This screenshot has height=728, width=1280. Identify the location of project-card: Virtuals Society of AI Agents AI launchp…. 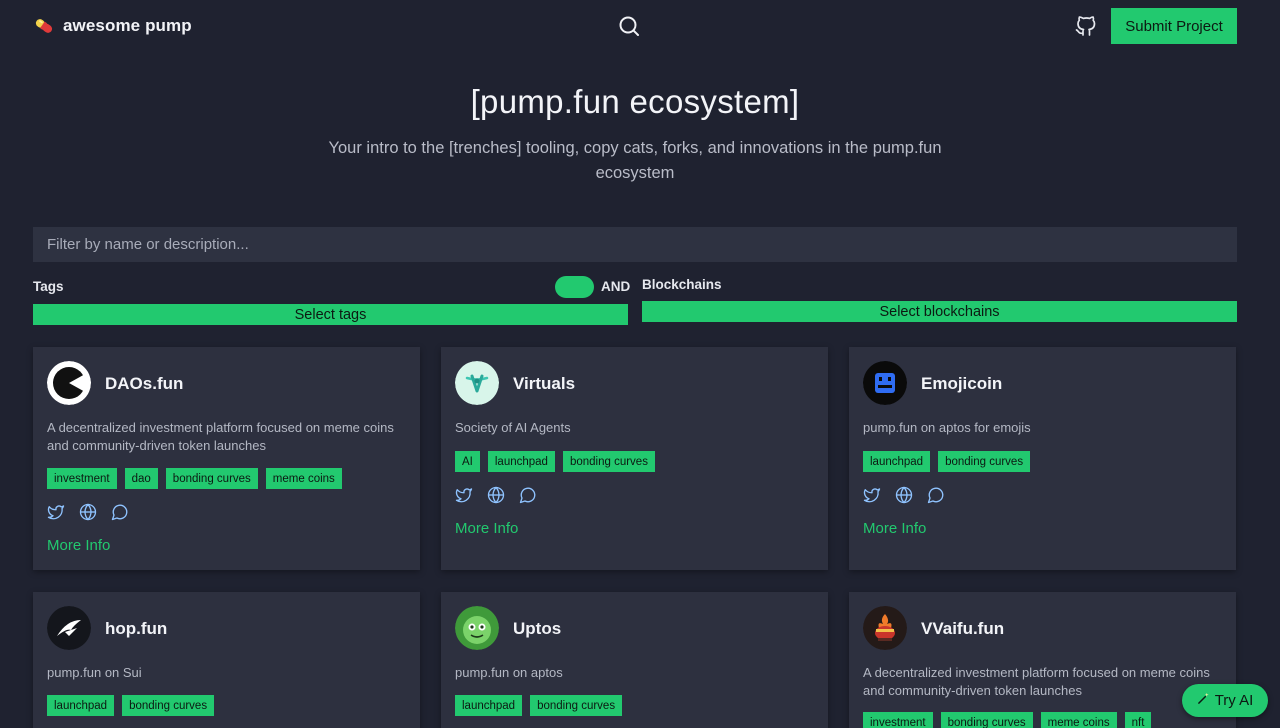
(634, 458).